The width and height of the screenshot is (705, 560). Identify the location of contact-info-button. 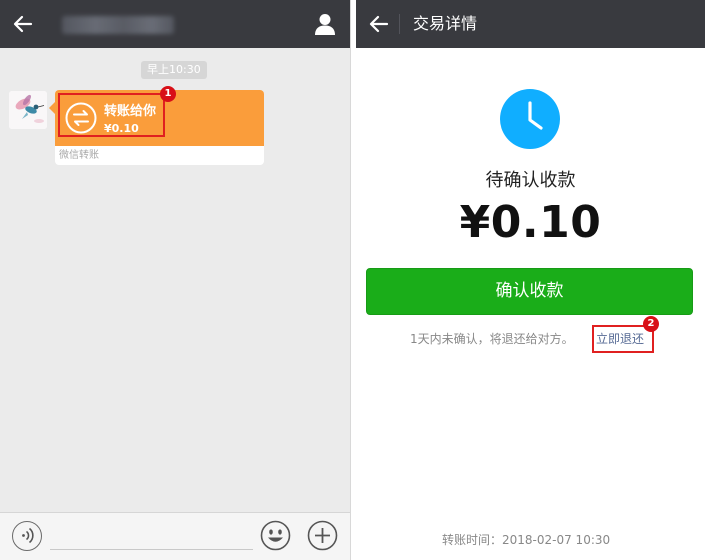
(325, 24).